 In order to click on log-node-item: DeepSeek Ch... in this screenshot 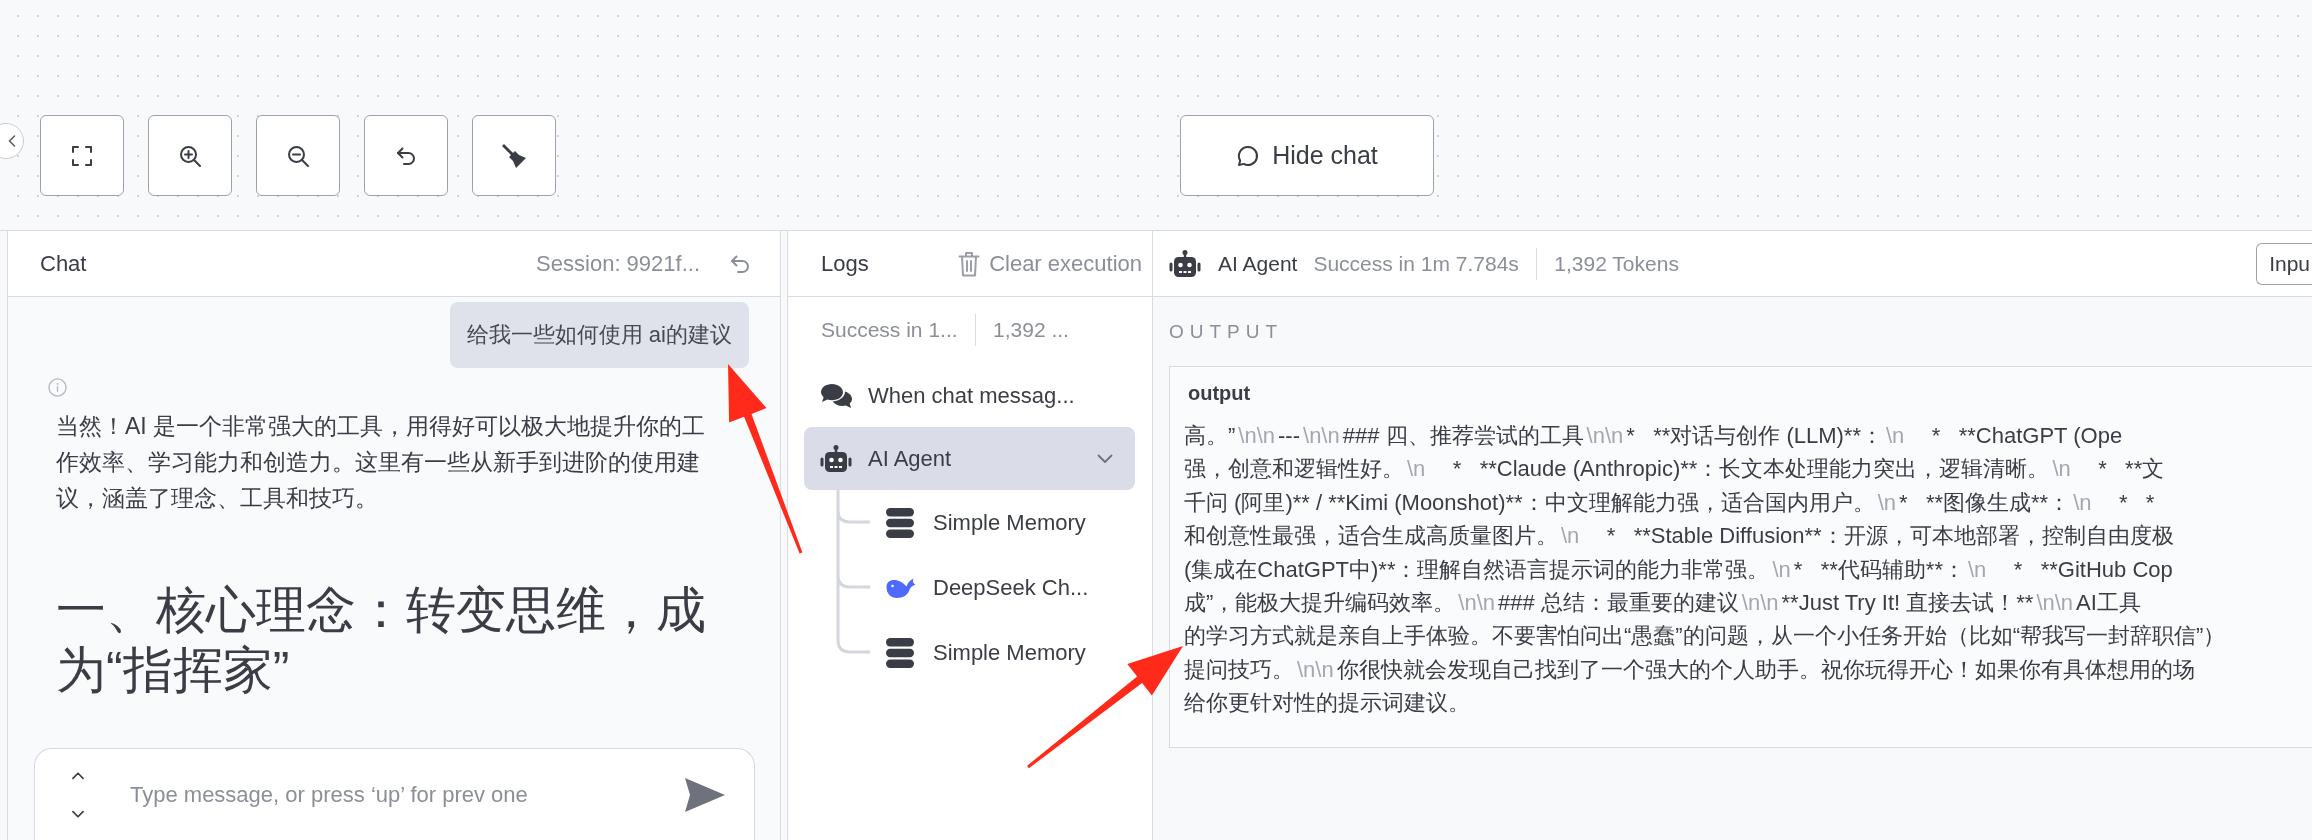, I will do `click(984, 587)`.